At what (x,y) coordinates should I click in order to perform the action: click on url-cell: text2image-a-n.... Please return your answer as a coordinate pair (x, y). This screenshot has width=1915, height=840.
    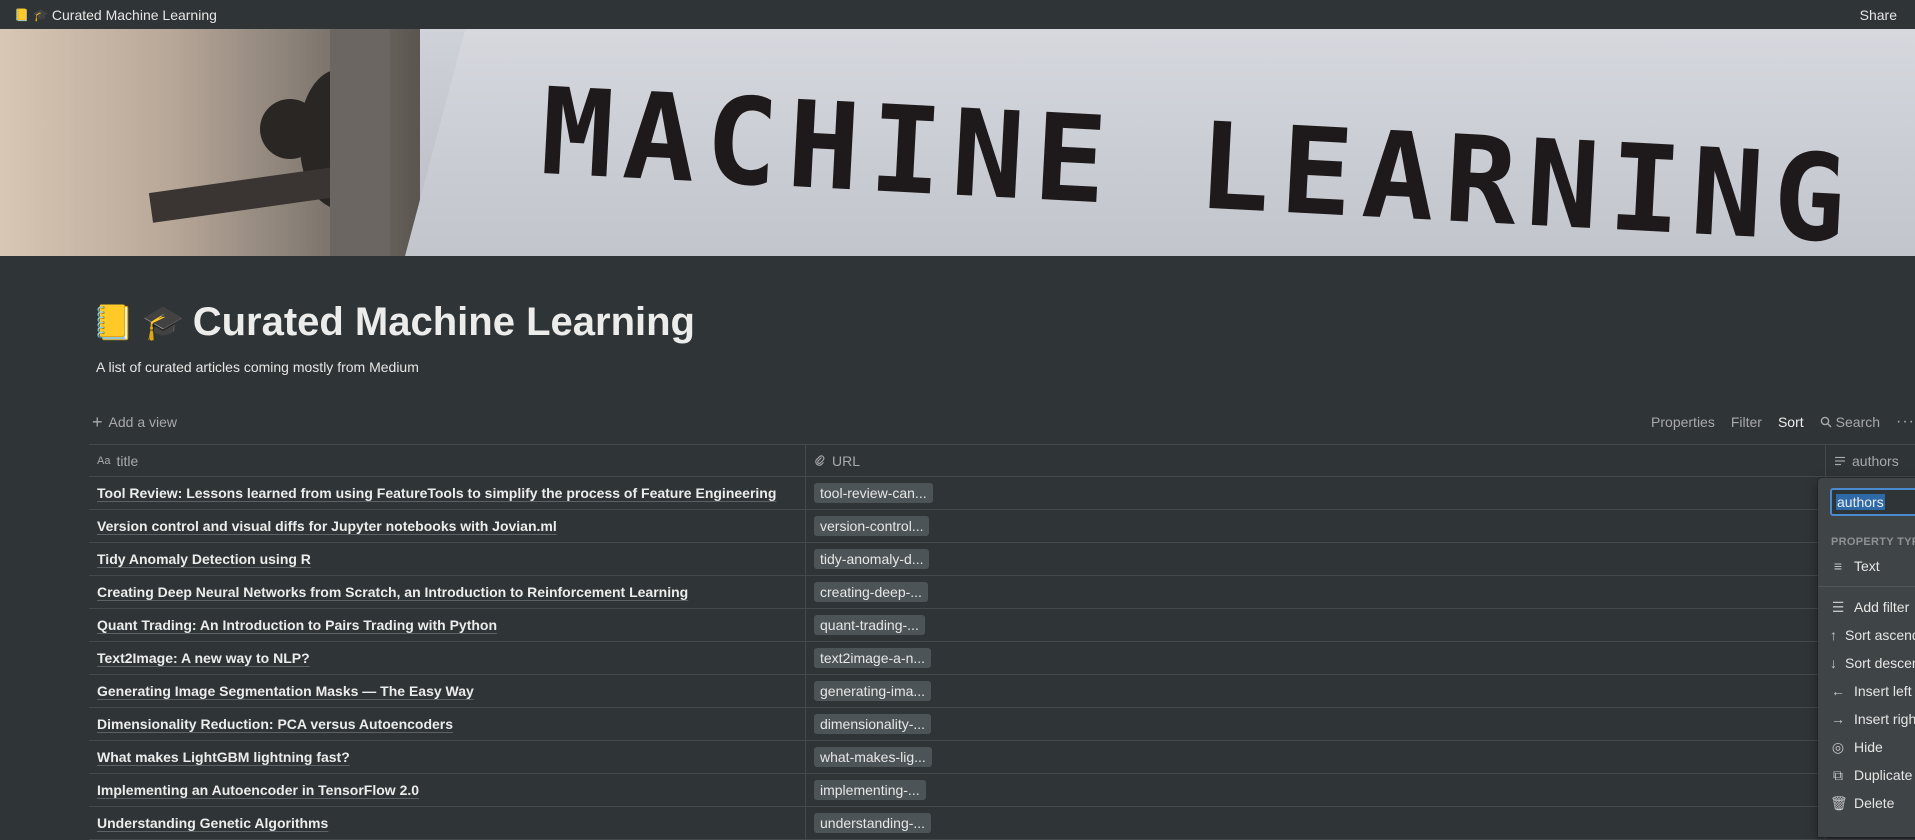
    Looking at the image, I should click on (1316, 658).